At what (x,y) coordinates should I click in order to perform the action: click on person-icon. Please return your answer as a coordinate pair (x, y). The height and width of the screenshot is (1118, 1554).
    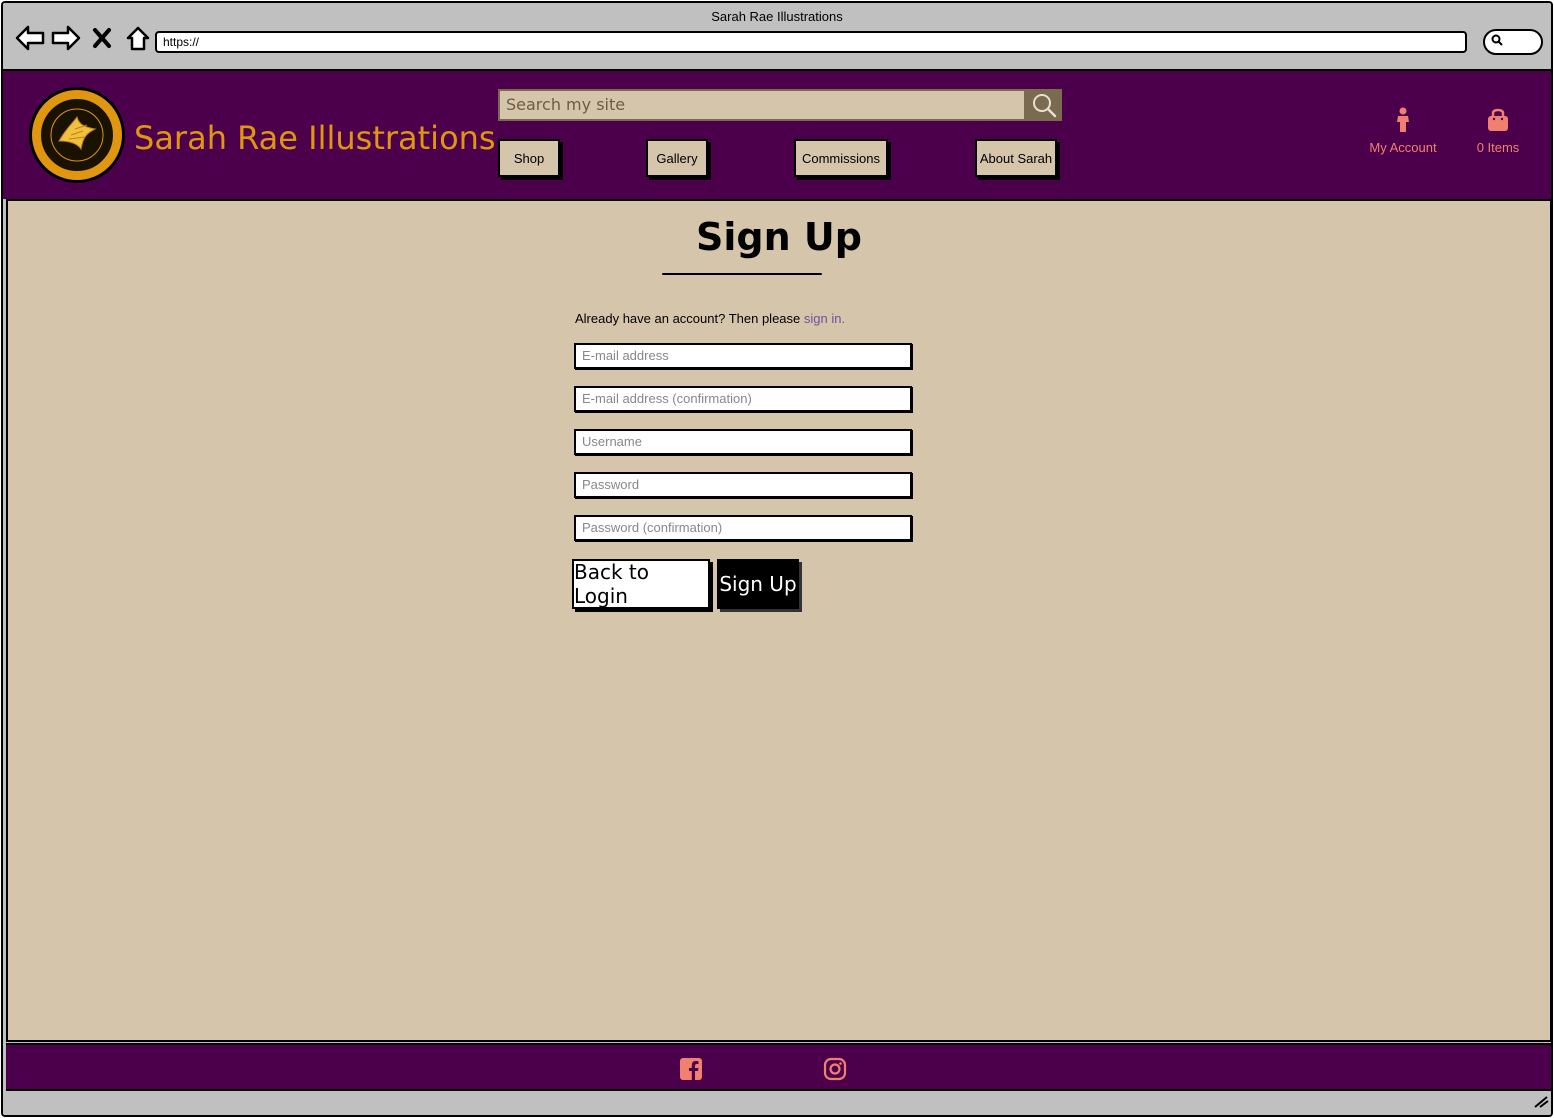
    Looking at the image, I should click on (1403, 121).